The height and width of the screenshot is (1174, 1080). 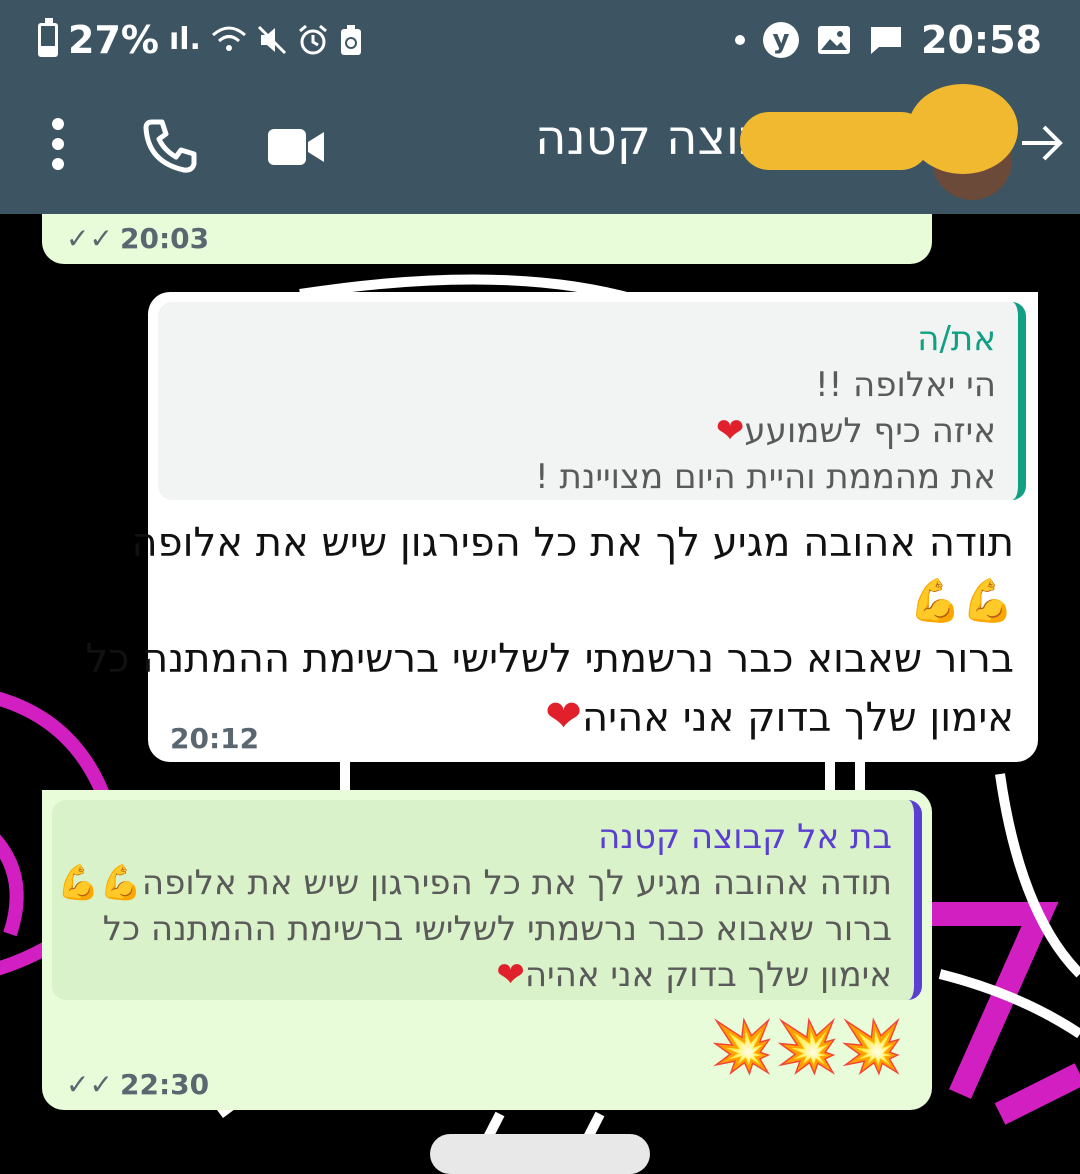 I want to click on back-arrow-icon, so click(x=1041, y=143).